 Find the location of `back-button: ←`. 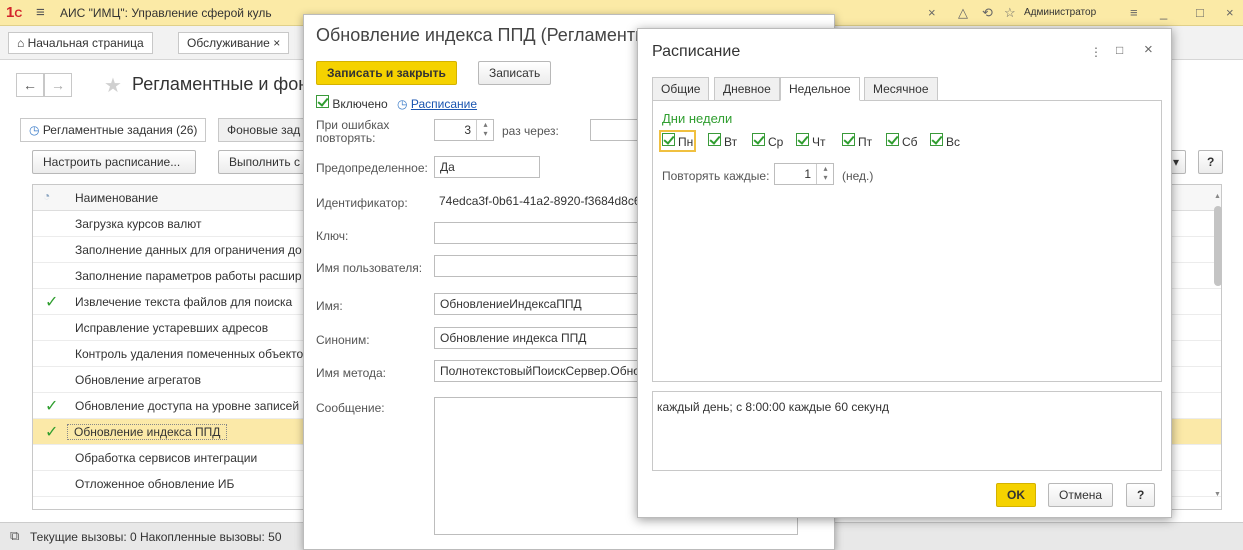

back-button: ← is located at coordinates (30, 85).